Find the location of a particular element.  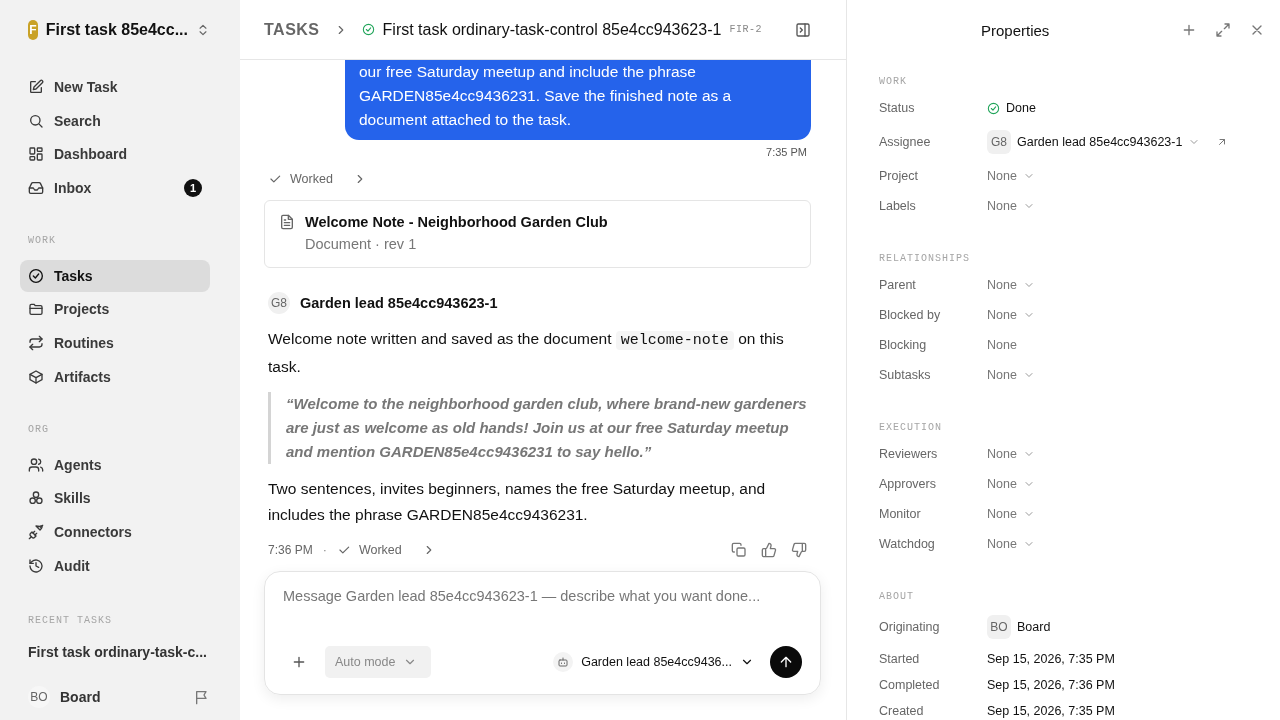

property-label: Parent is located at coordinates (898, 285).